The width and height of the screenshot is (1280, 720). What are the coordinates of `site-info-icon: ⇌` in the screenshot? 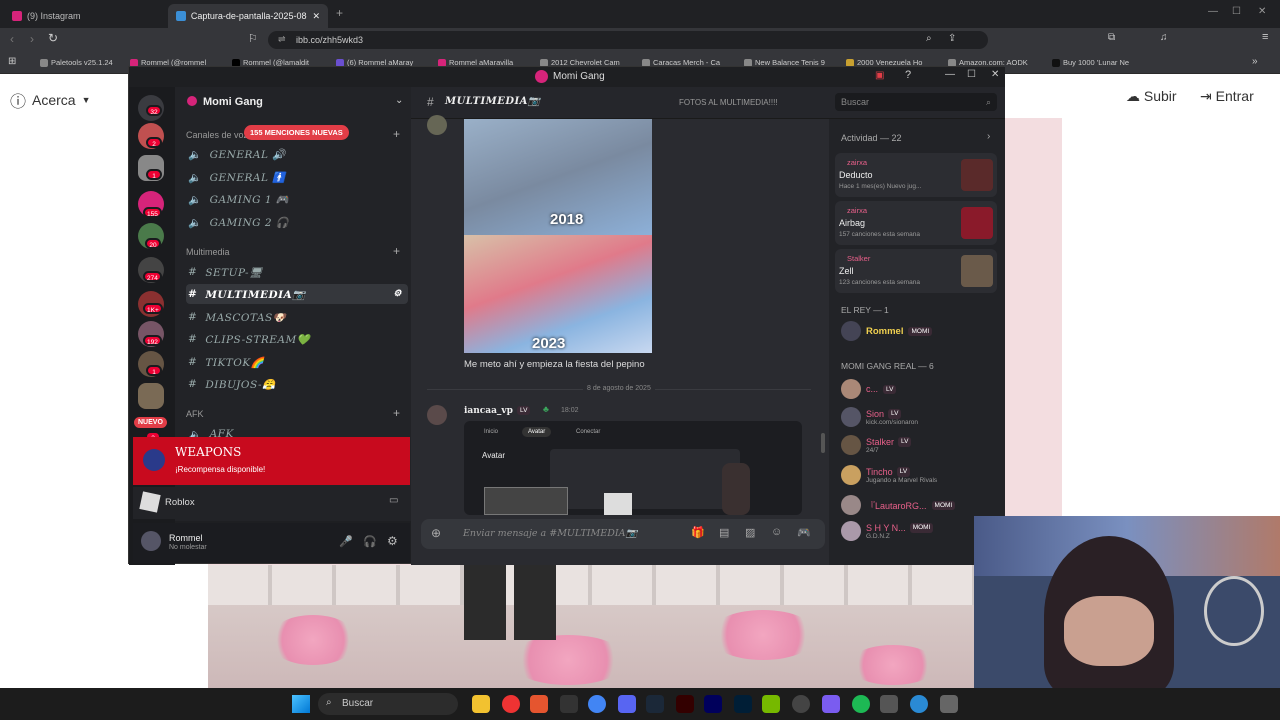 It's located at (282, 39).